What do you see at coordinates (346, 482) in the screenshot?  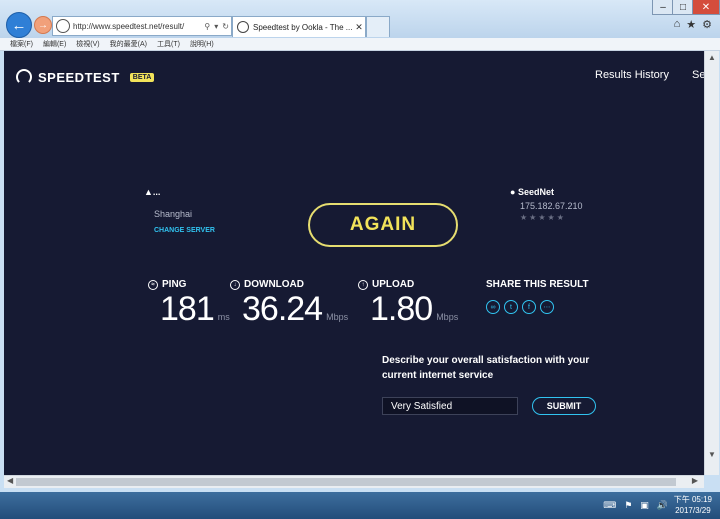 I see `horizontal-scroll-thumb` at bounding box center [346, 482].